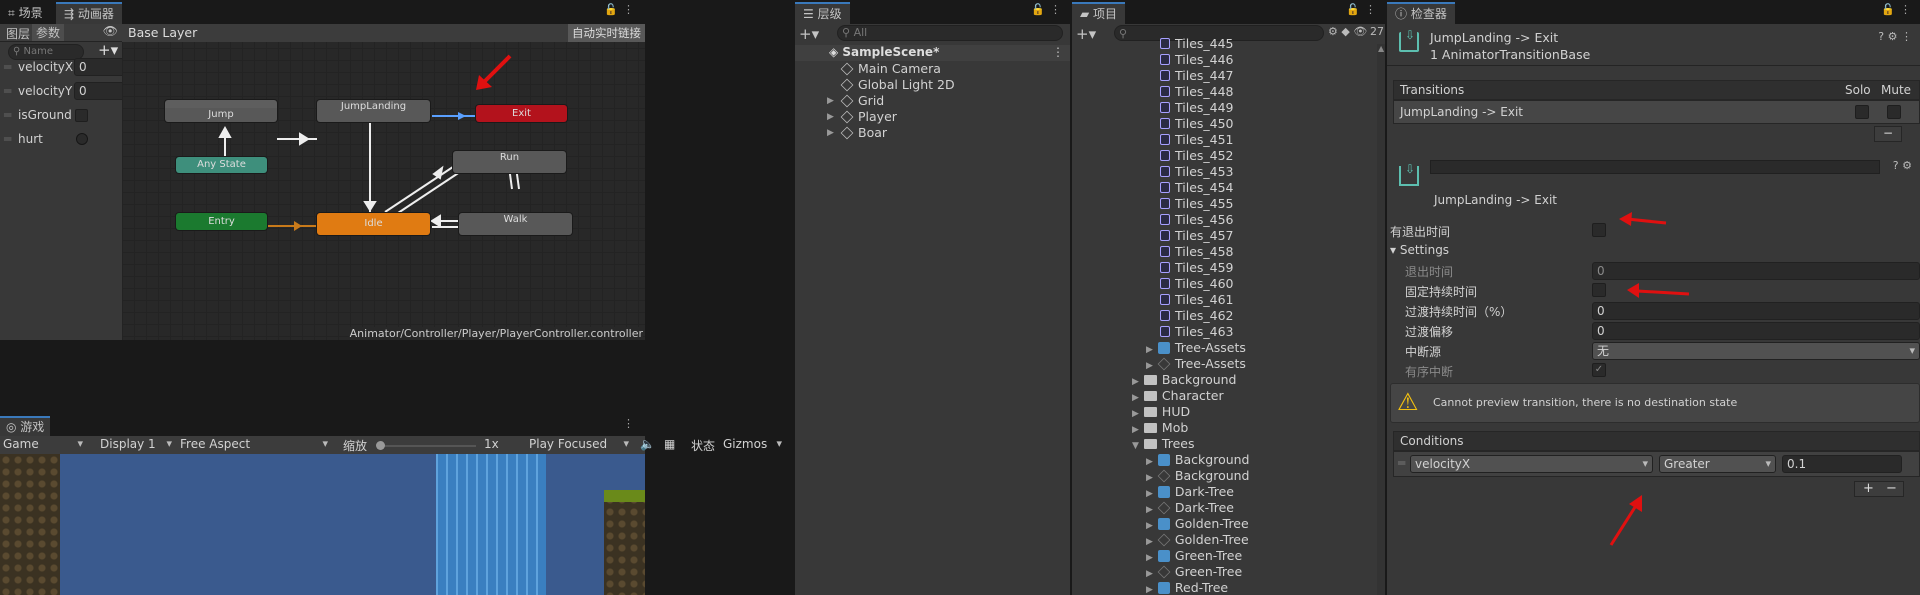 The height and width of the screenshot is (595, 1920). I want to click on project-item-prefab: ▶ Red-Tree, so click(1187, 587).